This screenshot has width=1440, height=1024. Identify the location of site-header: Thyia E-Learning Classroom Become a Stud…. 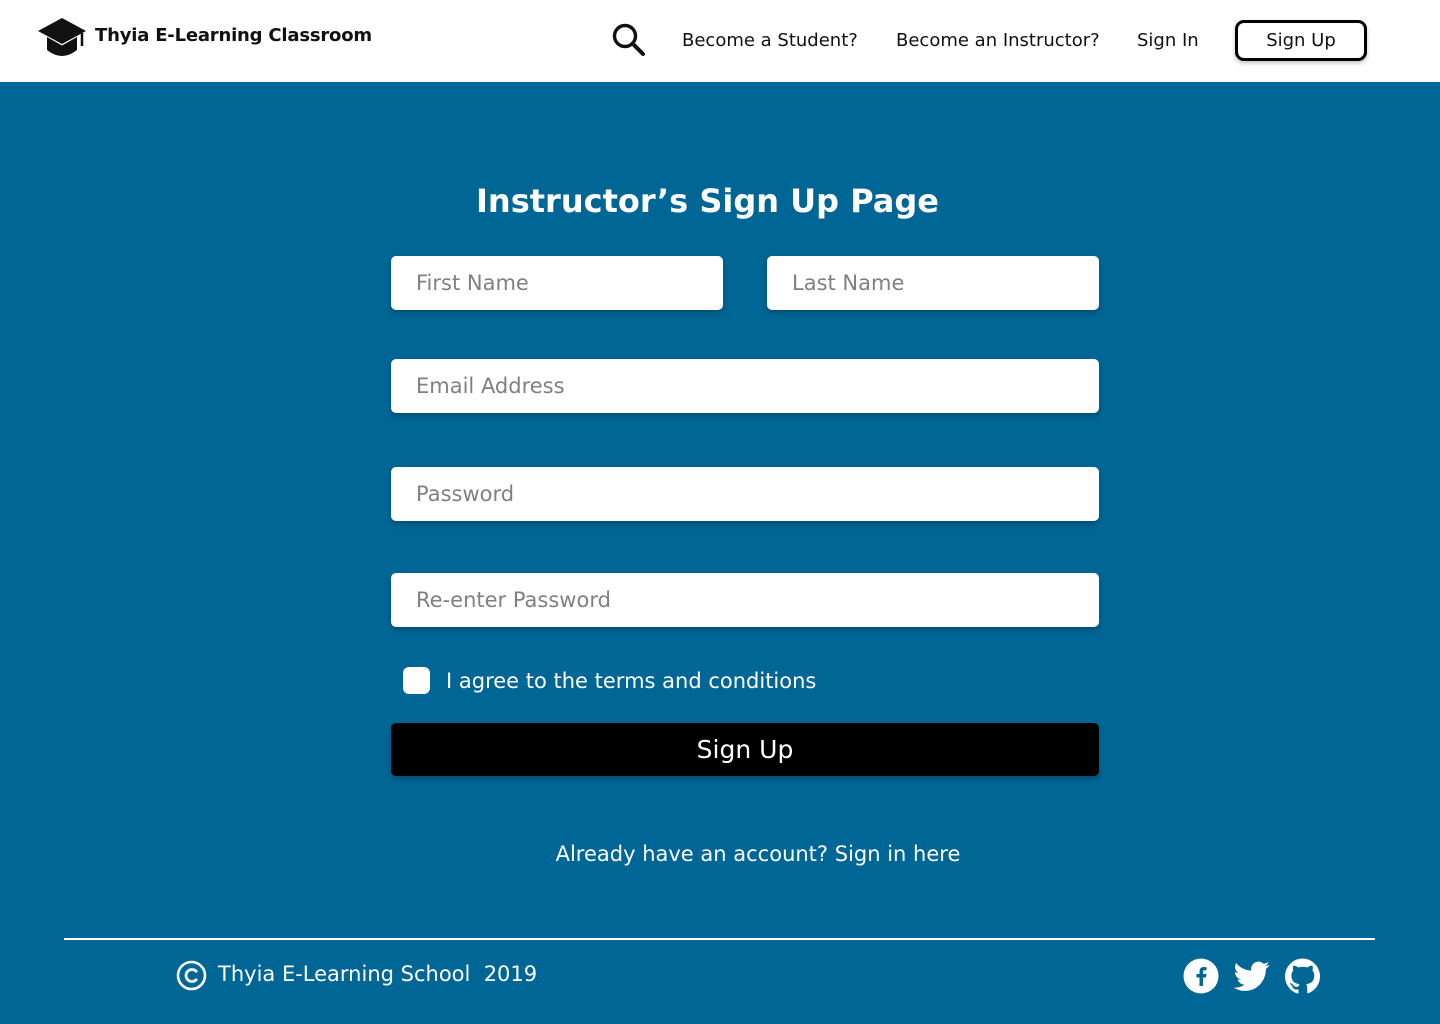
(720, 41).